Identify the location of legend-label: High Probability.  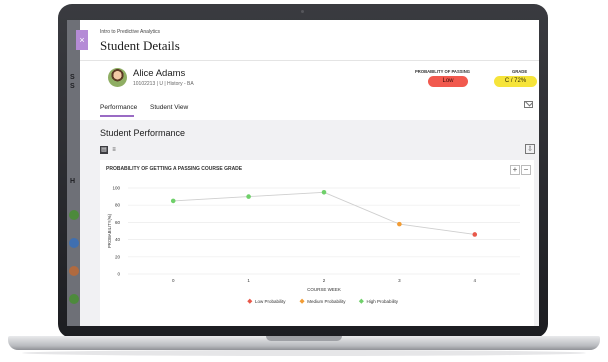
(383, 301).